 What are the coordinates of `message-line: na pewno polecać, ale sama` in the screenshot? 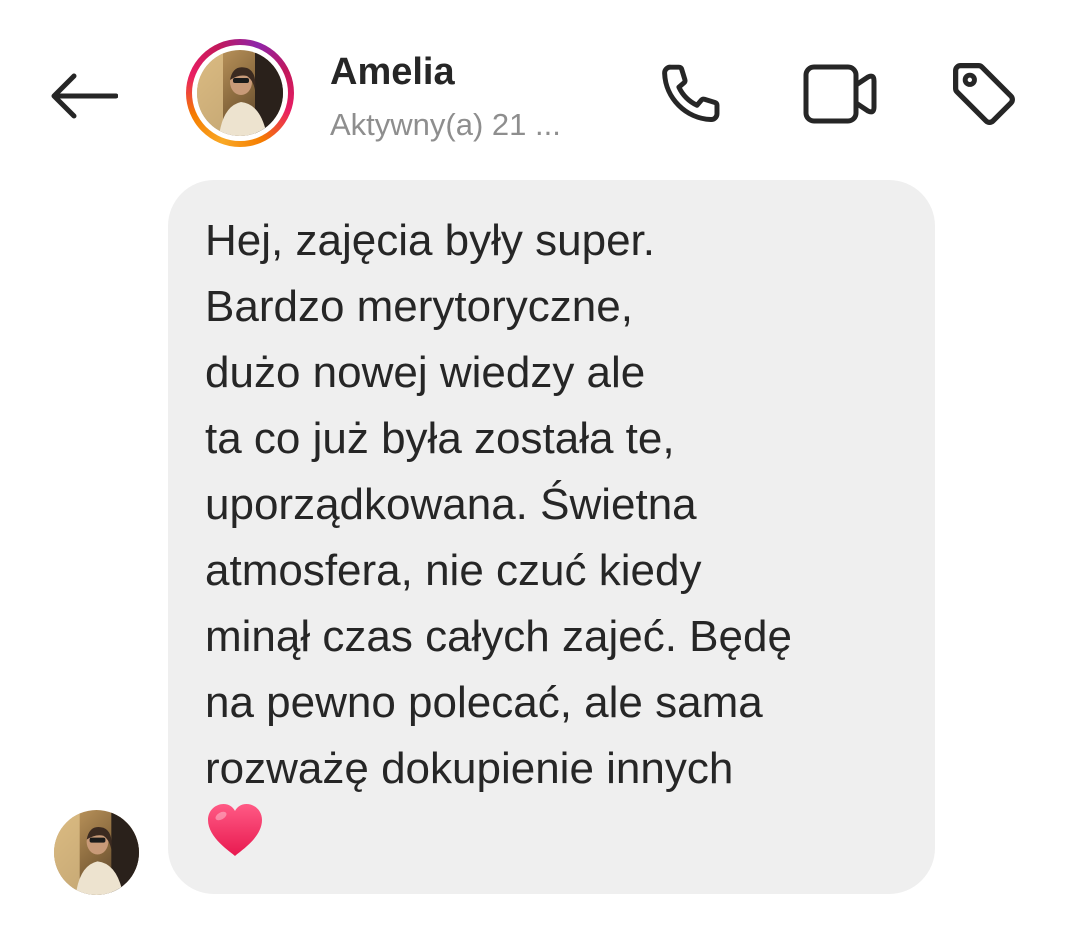 It's located at (484, 702).